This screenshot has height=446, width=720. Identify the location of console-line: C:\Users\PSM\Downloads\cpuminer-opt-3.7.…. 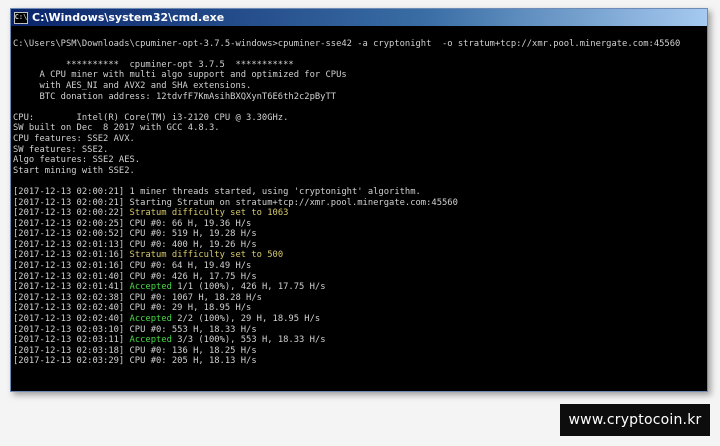
(347, 43).